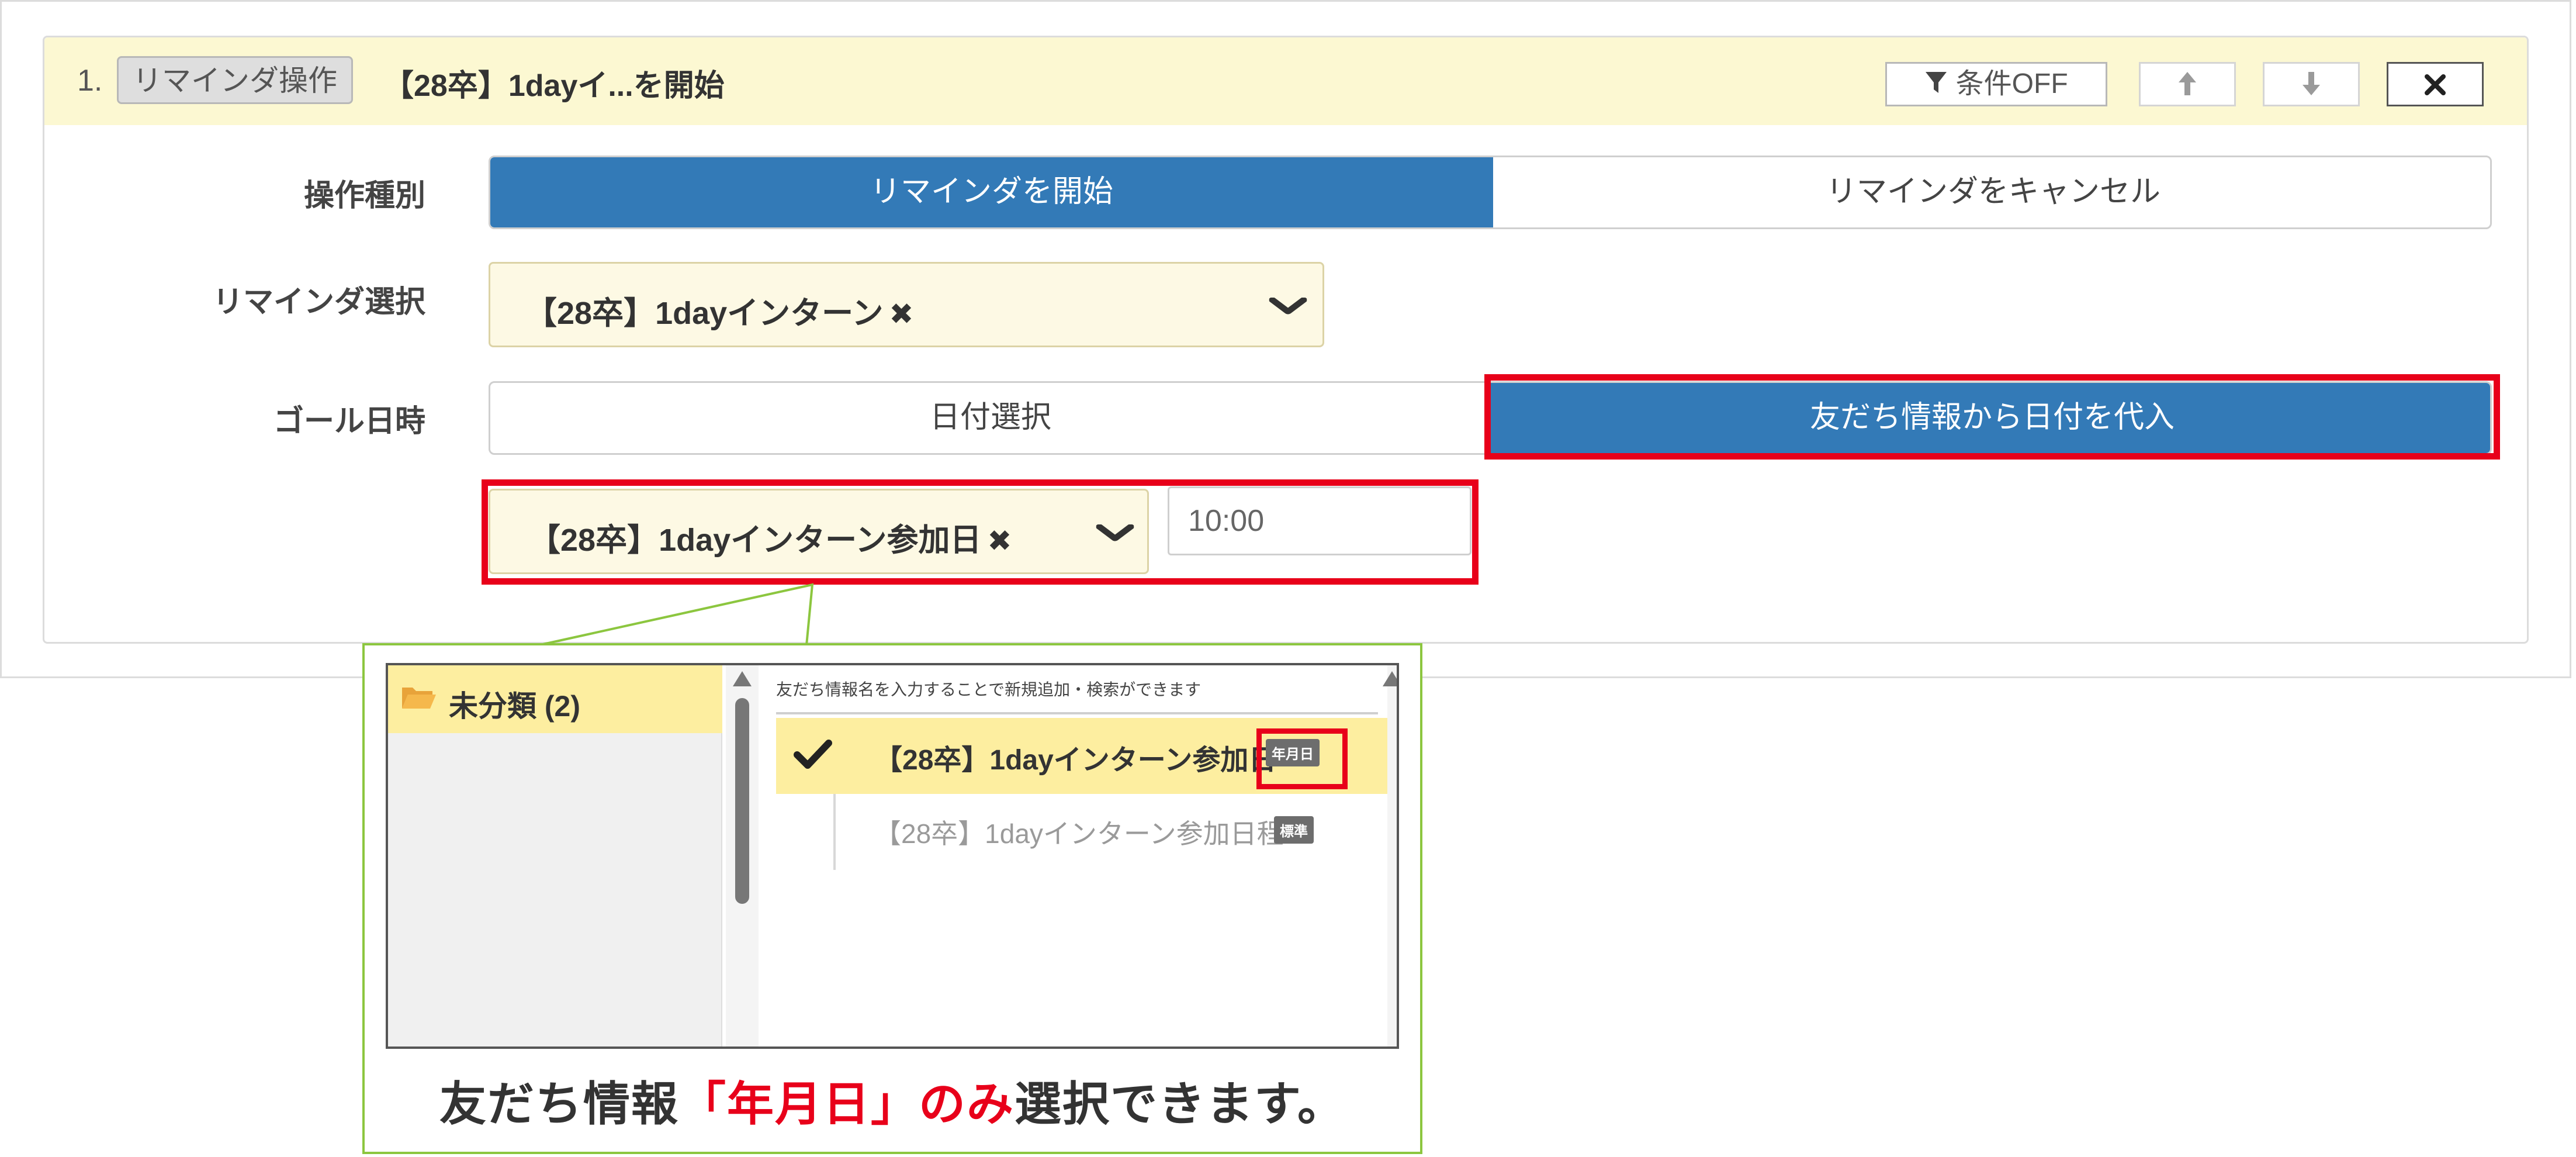 Image resolution: width=2576 pixels, height=1157 pixels. I want to click on hint-divider, so click(1077, 713).